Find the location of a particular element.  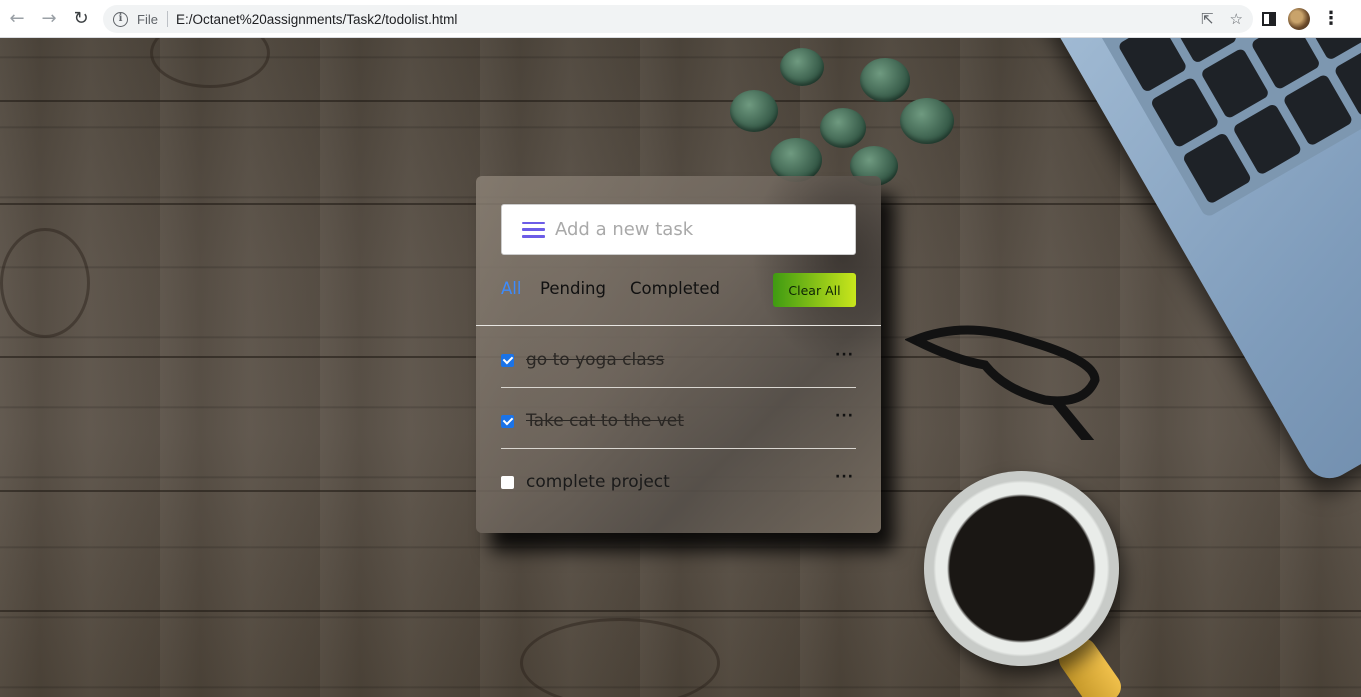

task-item: go to yoga class ··· is located at coordinates (678, 357).